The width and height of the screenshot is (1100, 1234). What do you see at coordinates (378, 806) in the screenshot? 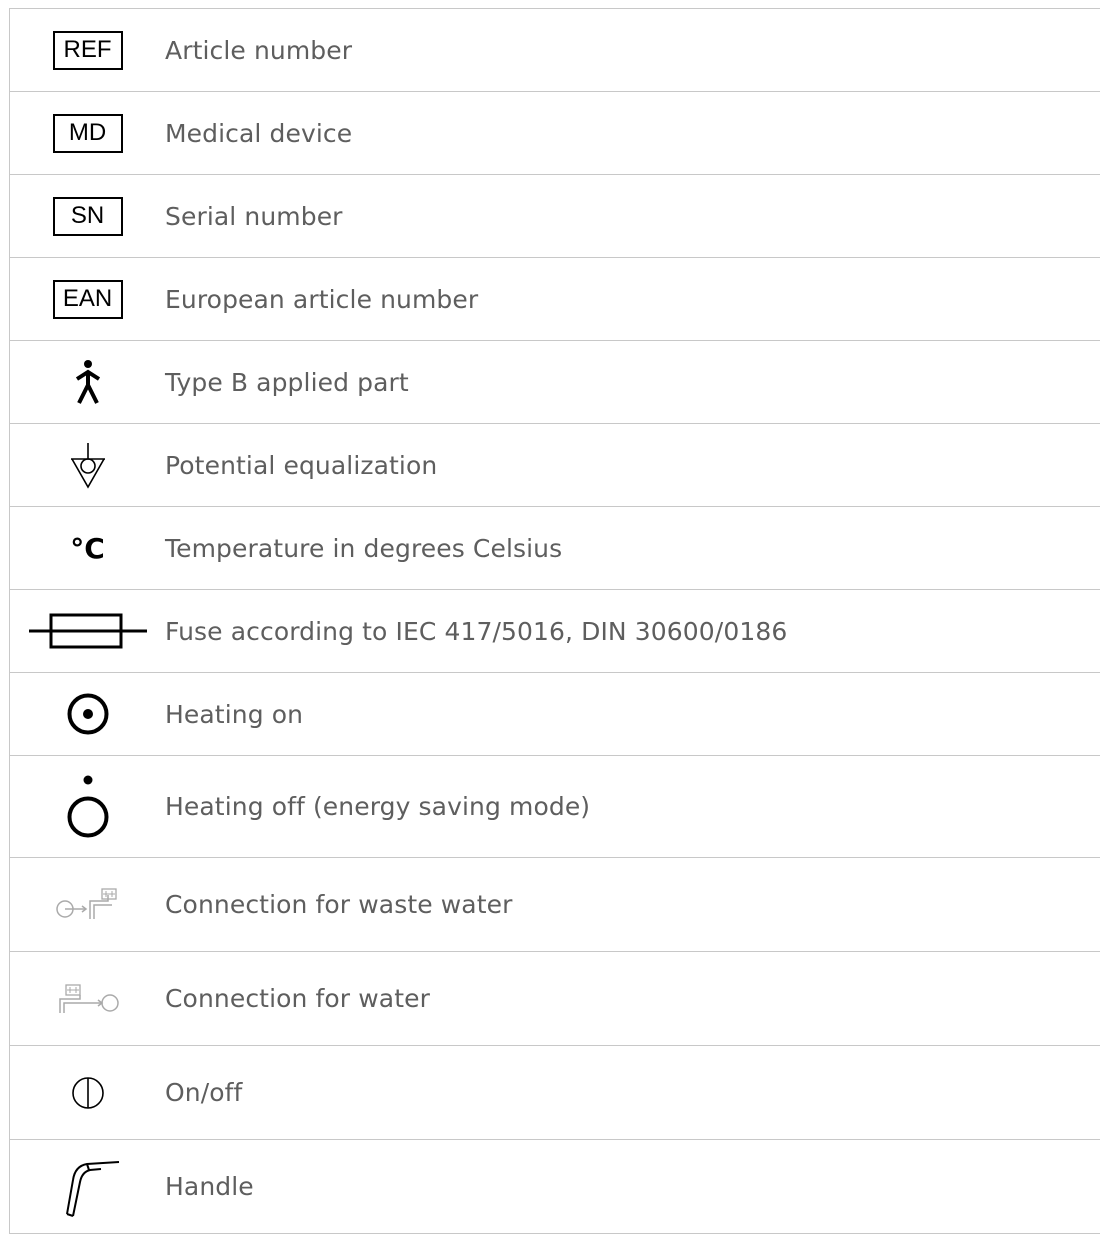
I see `row-label: Heating off (energy saving mode)` at bounding box center [378, 806].